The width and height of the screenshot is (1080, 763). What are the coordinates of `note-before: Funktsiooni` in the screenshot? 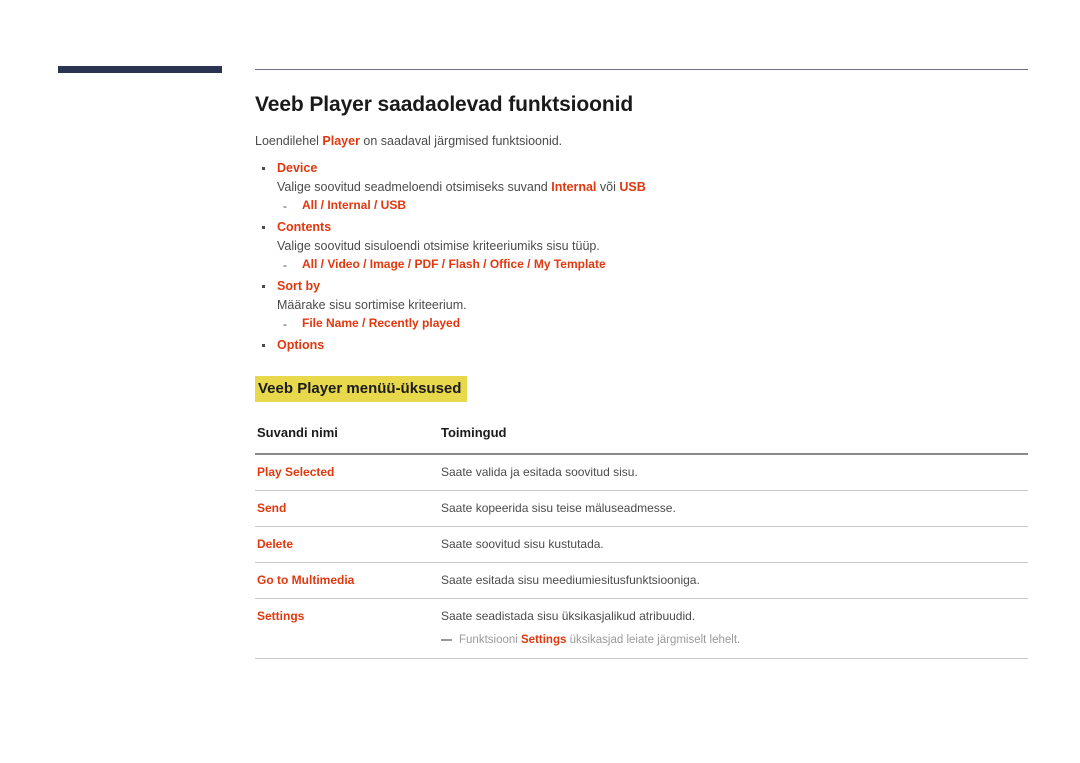 It's located at (490, 640).